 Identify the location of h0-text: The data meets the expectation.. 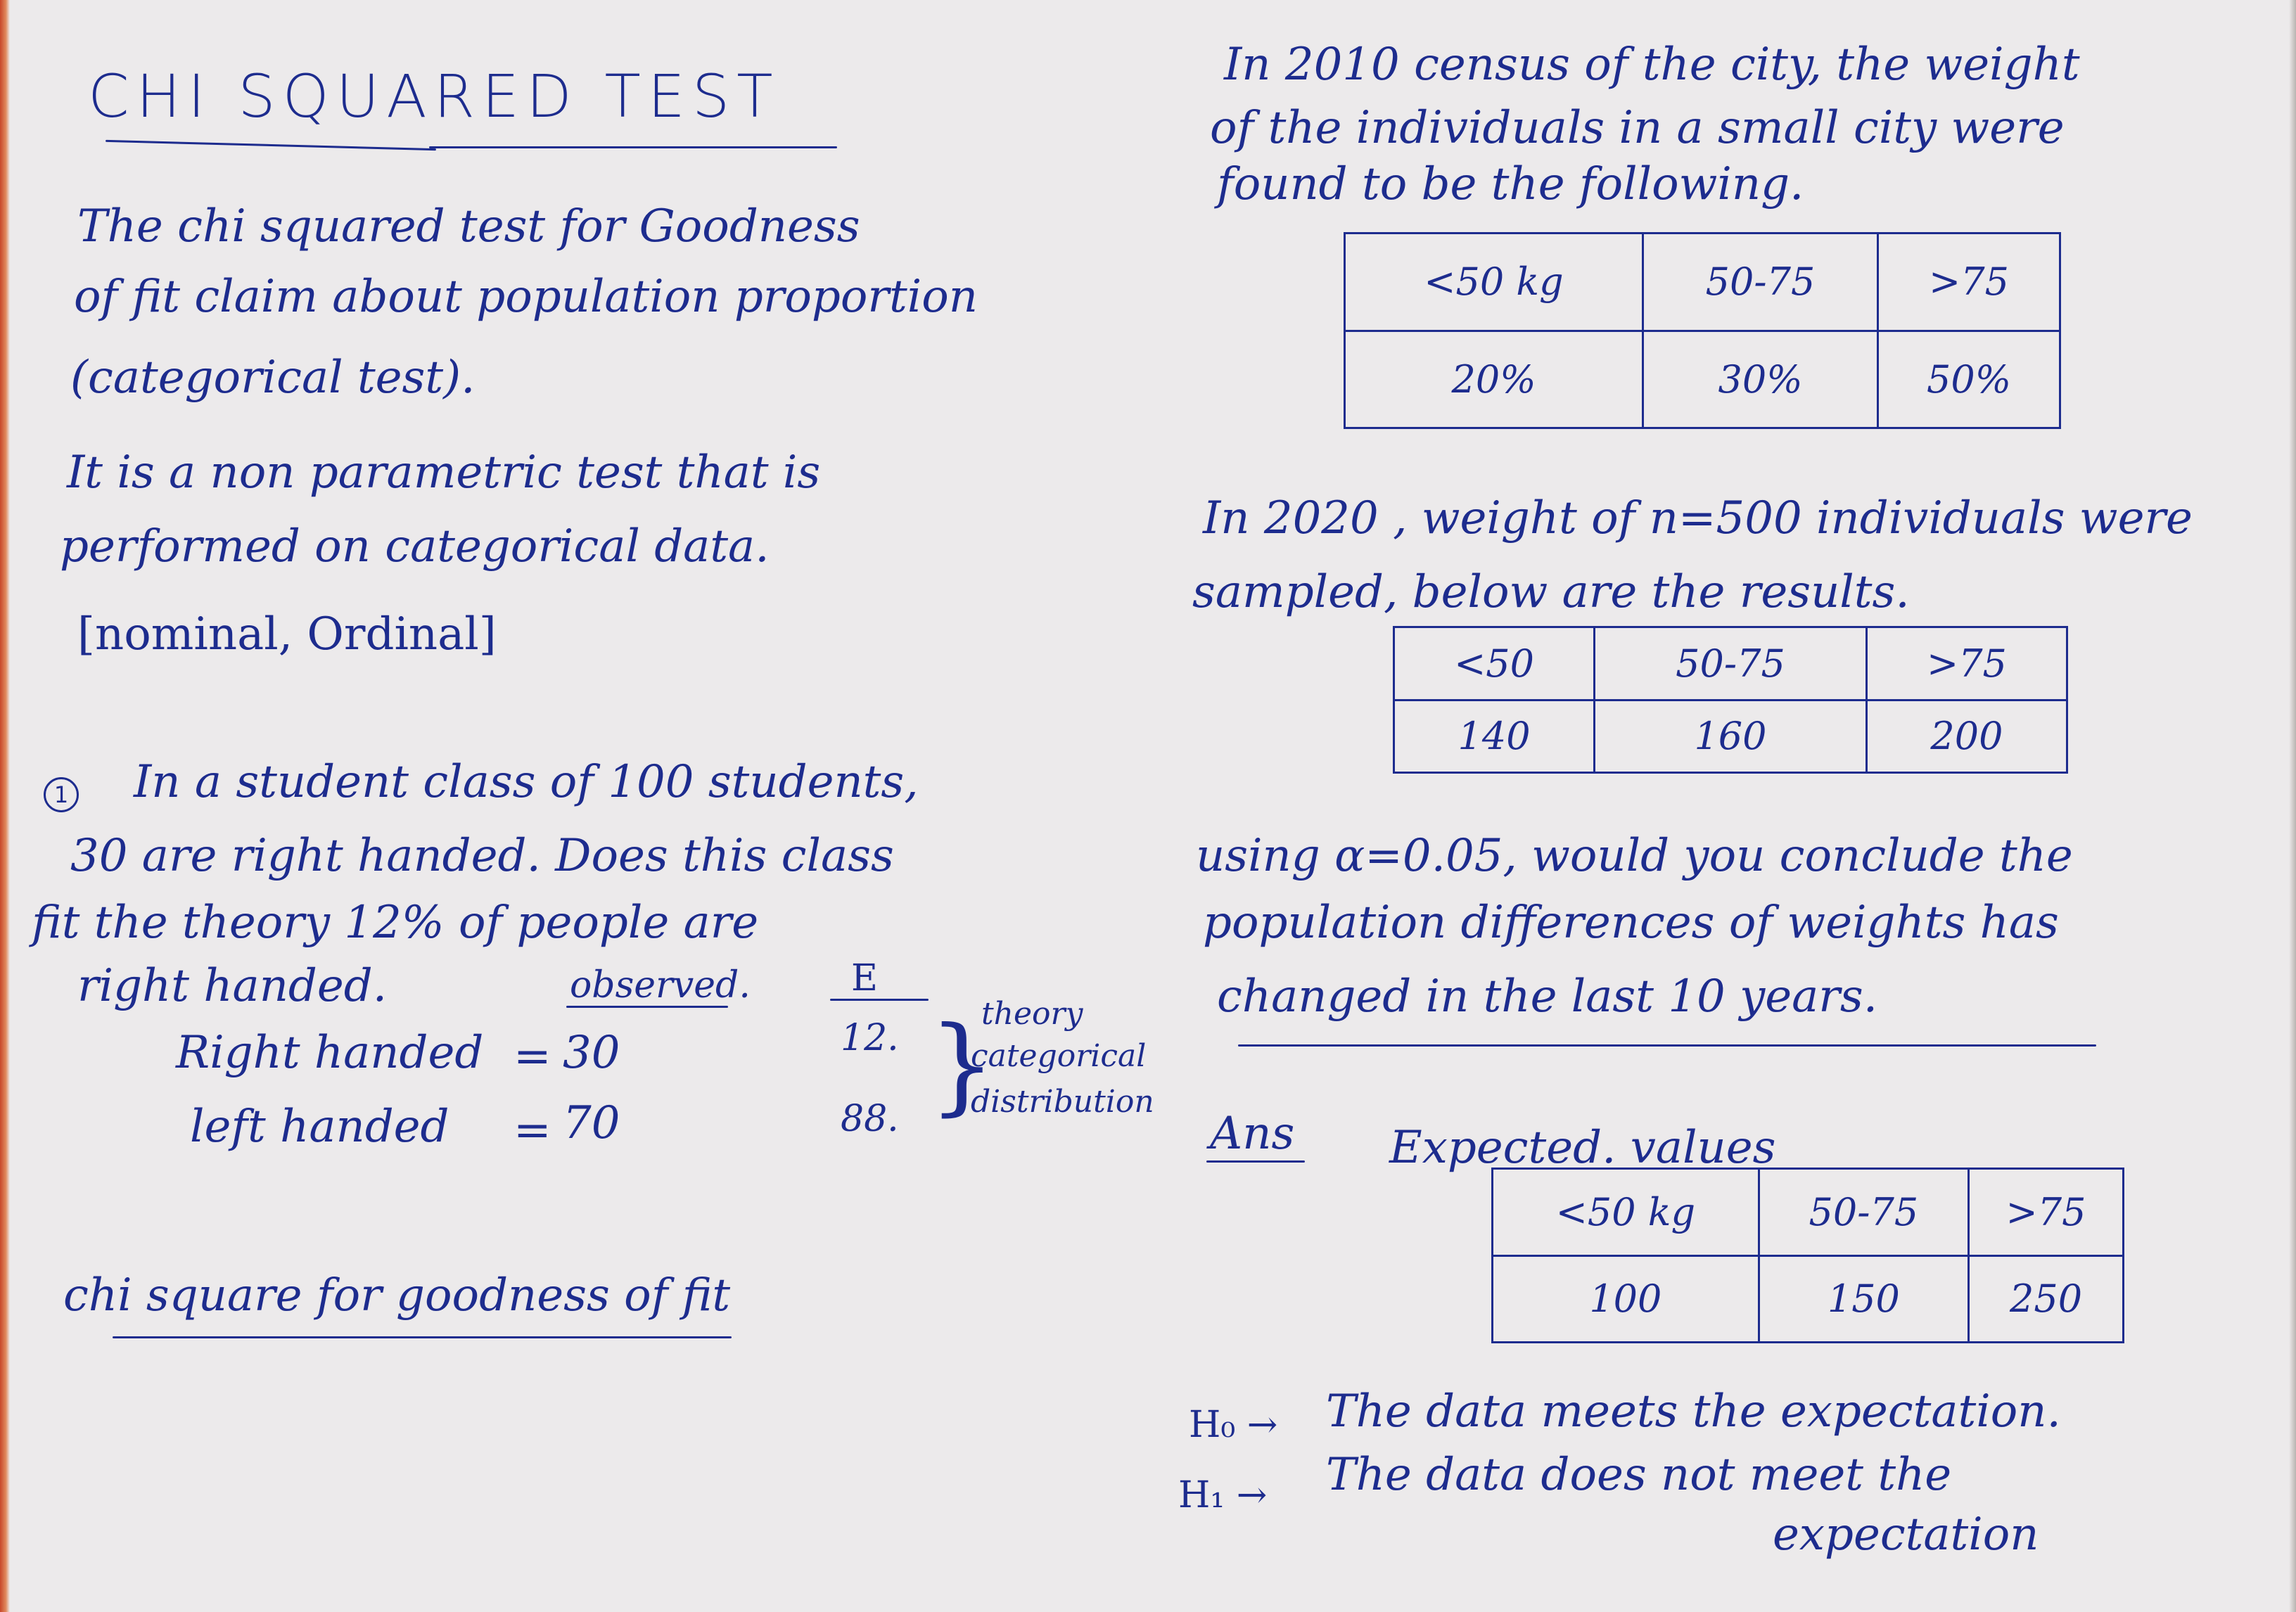
(1694, 1412).